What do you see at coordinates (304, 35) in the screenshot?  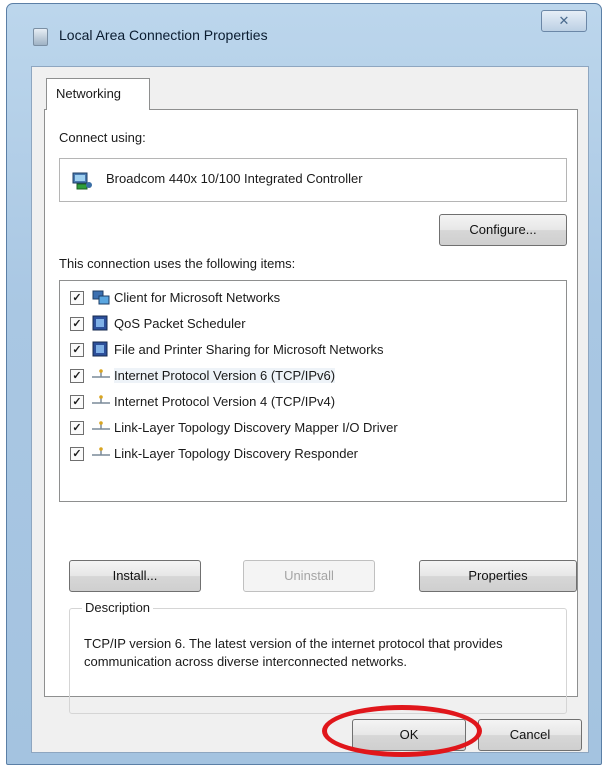 I see `title-bar: Local Area Connection Properties ✕` at bounding box center [304, 35].